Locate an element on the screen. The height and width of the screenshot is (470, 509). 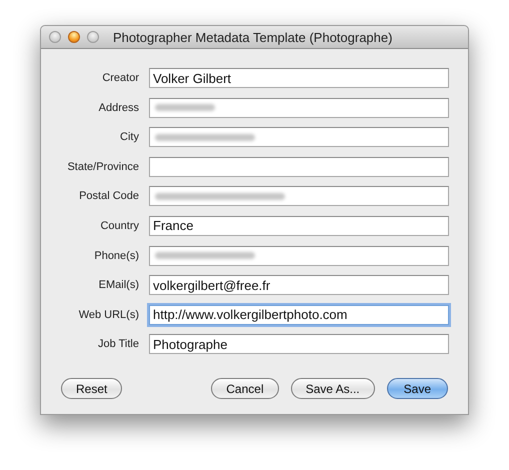
field-label: State/Province is located at coordinates (102, 166).